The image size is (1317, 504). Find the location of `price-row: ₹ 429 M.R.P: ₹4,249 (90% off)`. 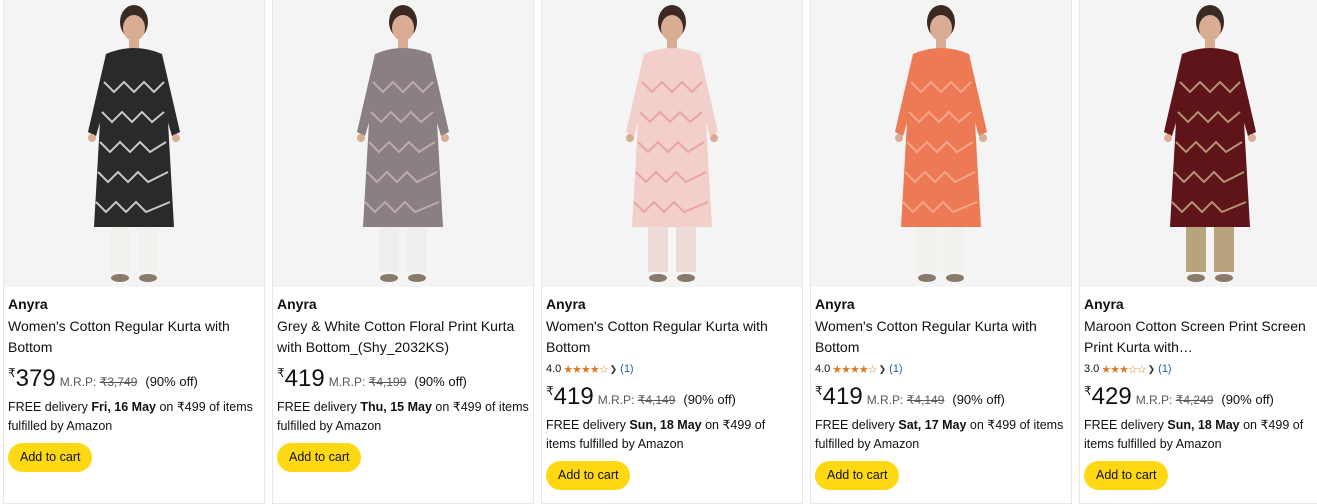

price-row: ₹ 429 M.R.P: ₹4,249 (90% off) is located at coordinates (1200, 396).